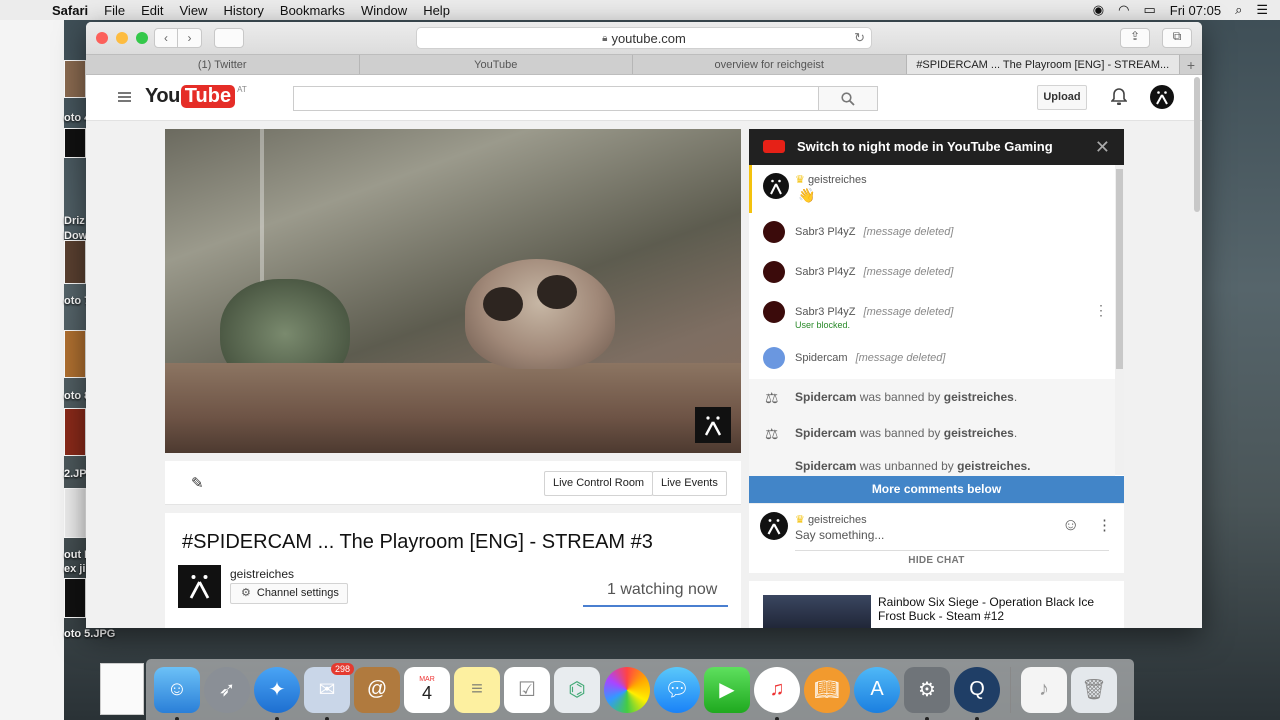  Describe the element at coordinates (1094, 689) in the screenshot. I see `trash-icon: 🗑︎` at that location.